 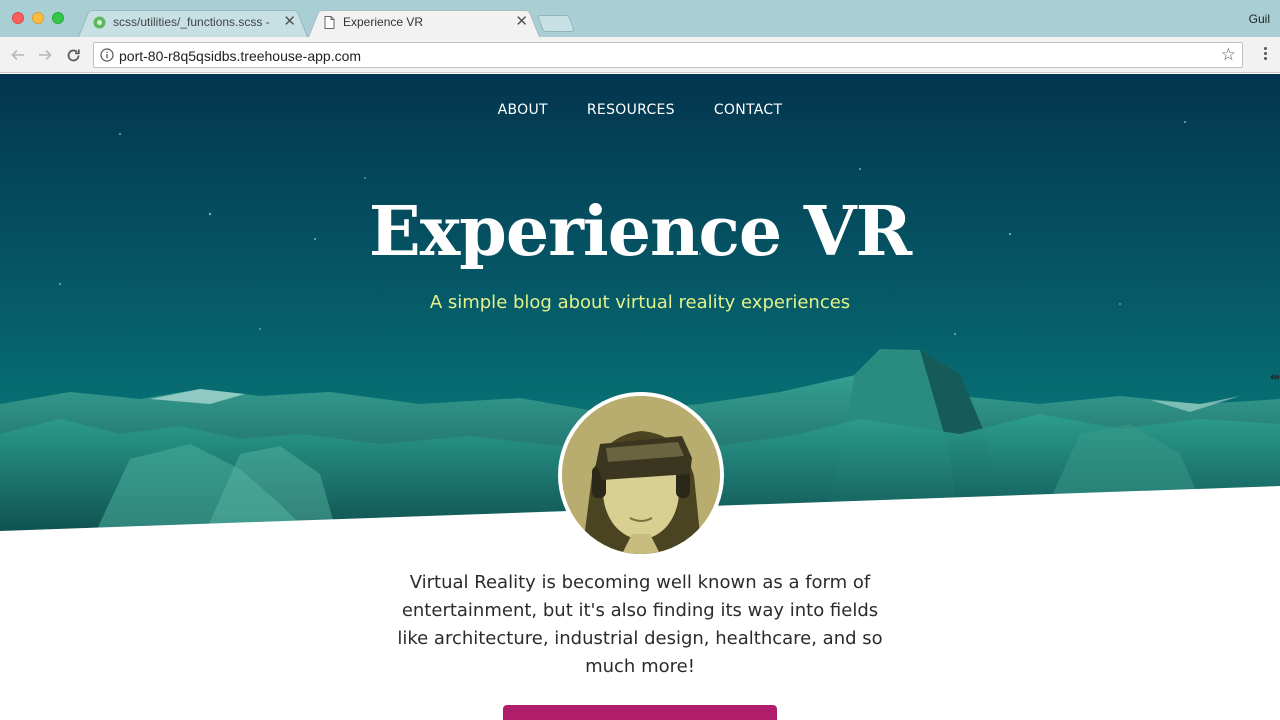 I want to click on nav-contact: CONTACT, so click(x=748, y=110).